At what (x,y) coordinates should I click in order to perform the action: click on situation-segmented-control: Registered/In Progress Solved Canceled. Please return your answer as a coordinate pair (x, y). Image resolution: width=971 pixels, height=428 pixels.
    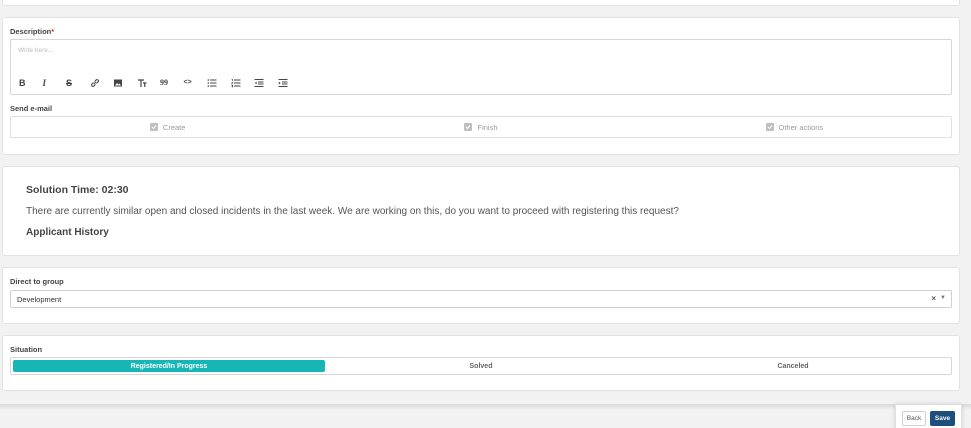
    Looking at the image, I should click on (481, 366).